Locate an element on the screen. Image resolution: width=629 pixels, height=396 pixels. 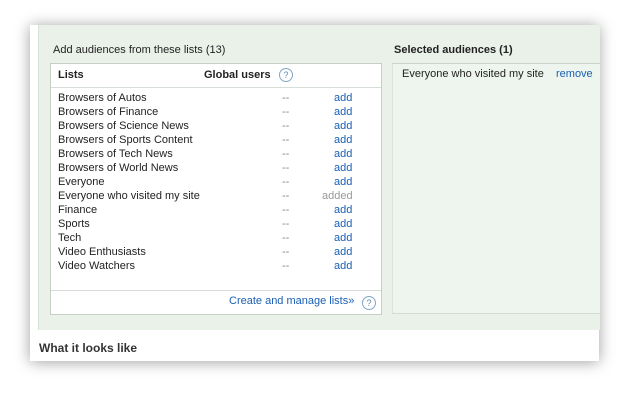
added-status: added is located at coordinates (337, 196).